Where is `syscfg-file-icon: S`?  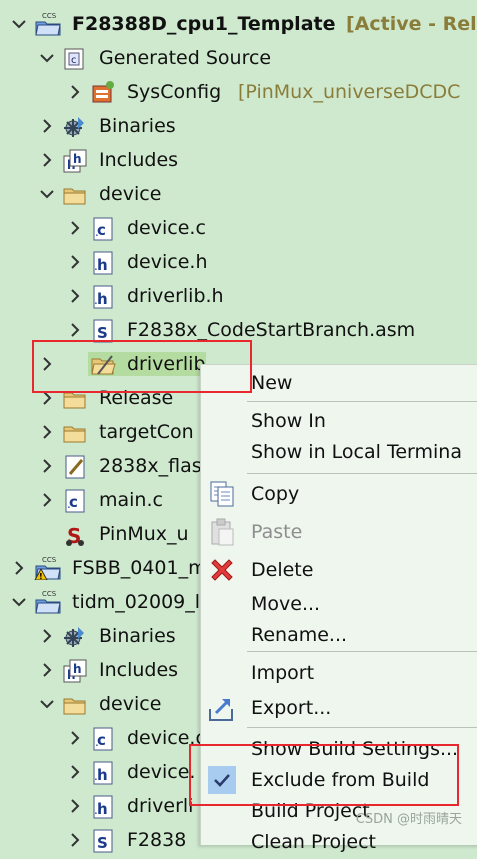 syscfg-file-icon: S is located at coordinates (75, 535).